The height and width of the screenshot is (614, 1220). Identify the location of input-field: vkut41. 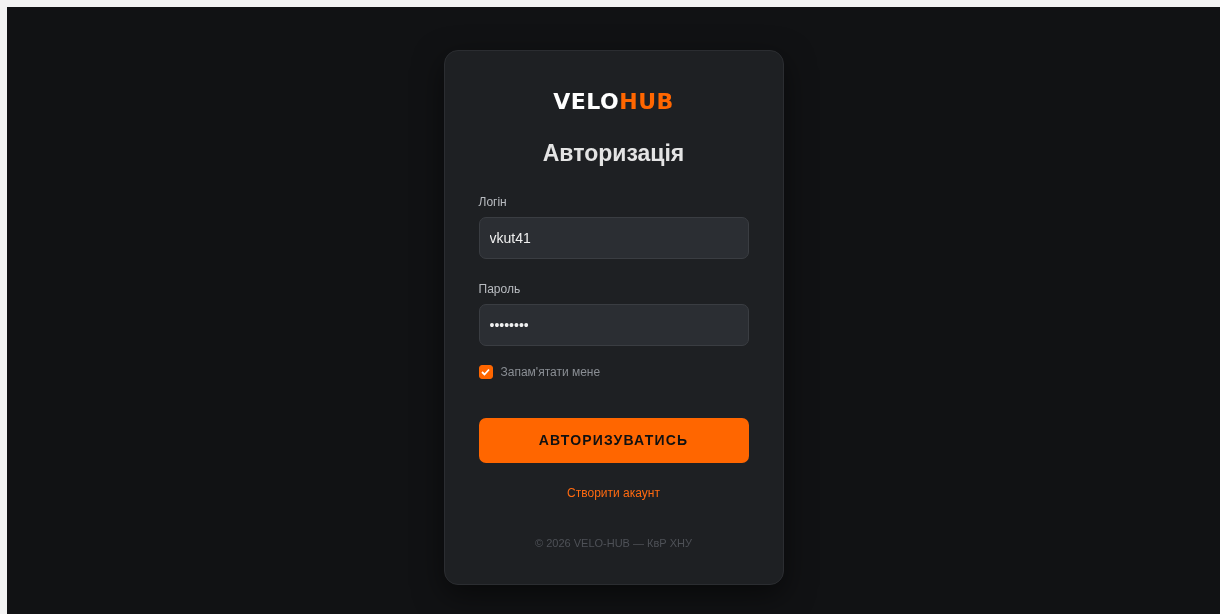
(613, 237).